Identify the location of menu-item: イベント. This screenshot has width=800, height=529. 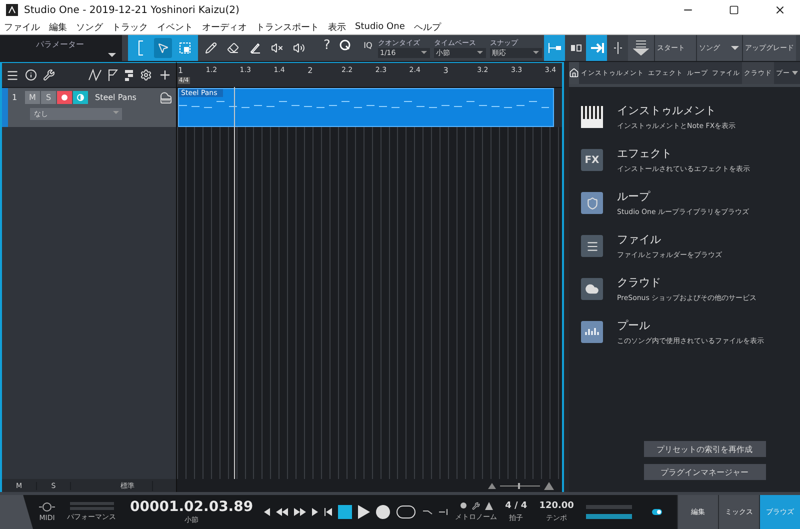
(175, 27).